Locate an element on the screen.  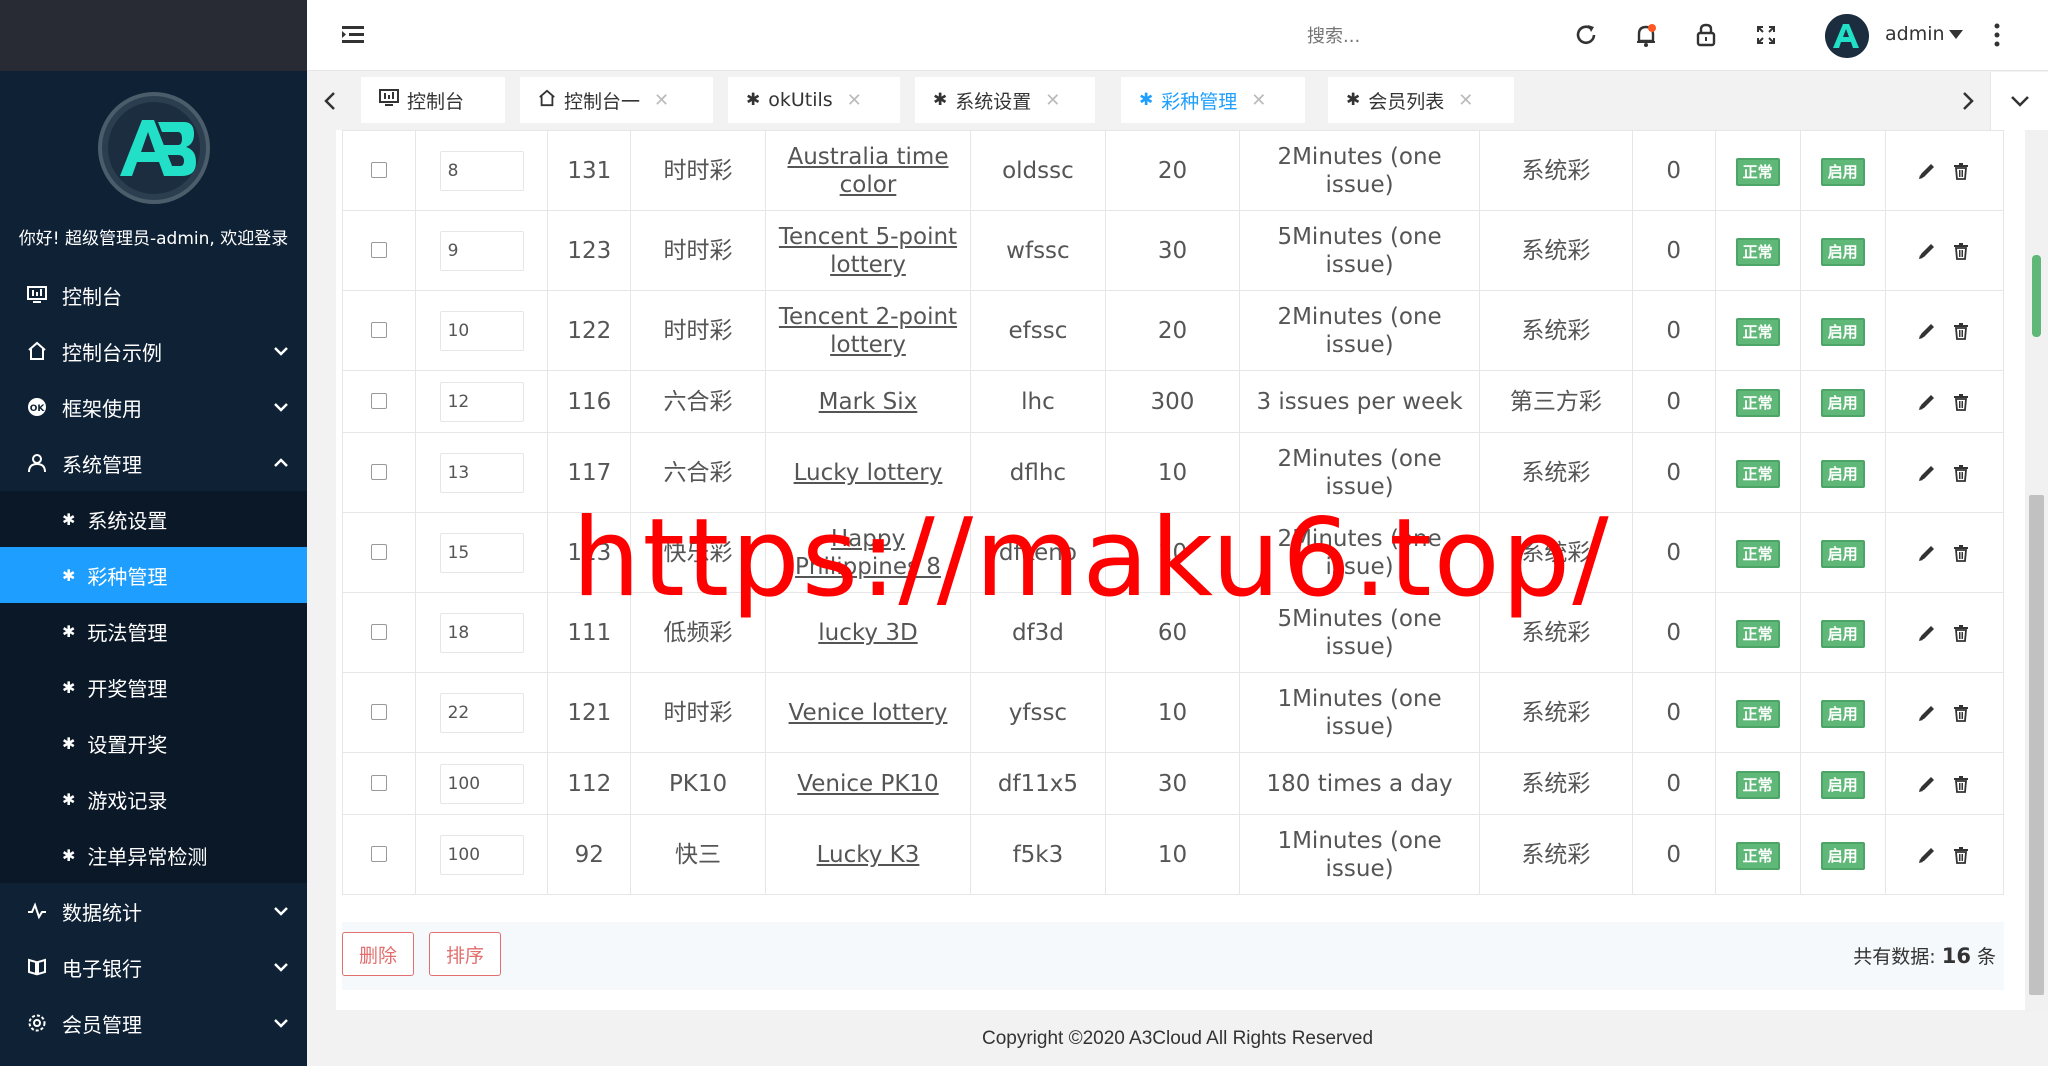
user-name: admin is located at coordinates (1915, 34).